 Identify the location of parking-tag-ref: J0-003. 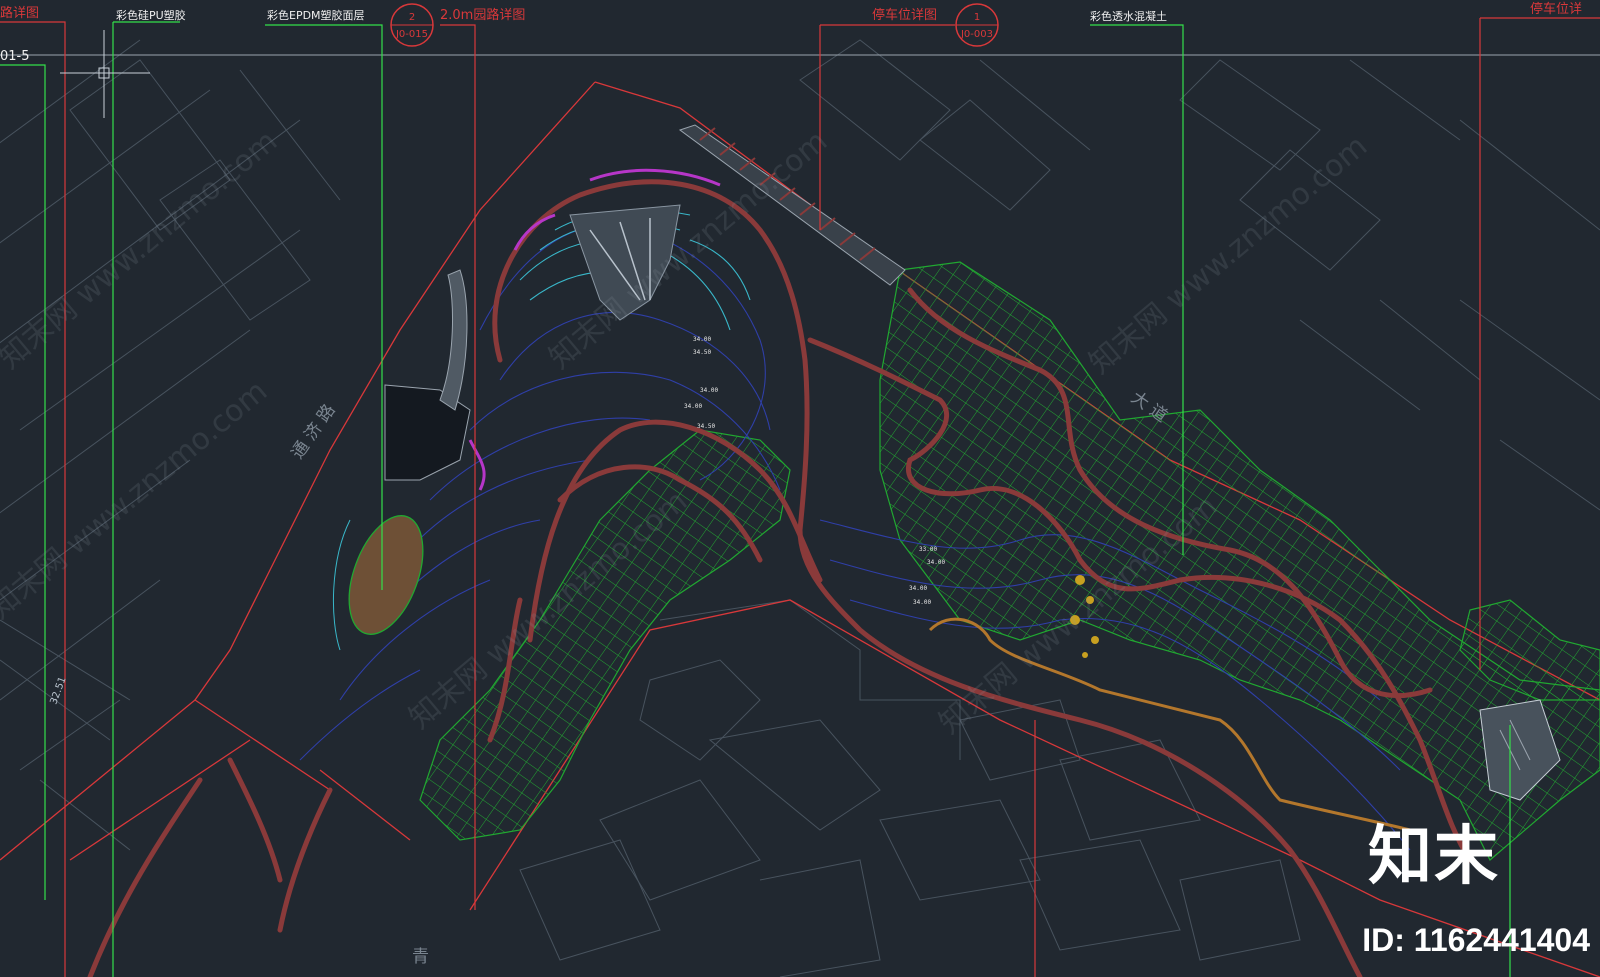
(976, 34).